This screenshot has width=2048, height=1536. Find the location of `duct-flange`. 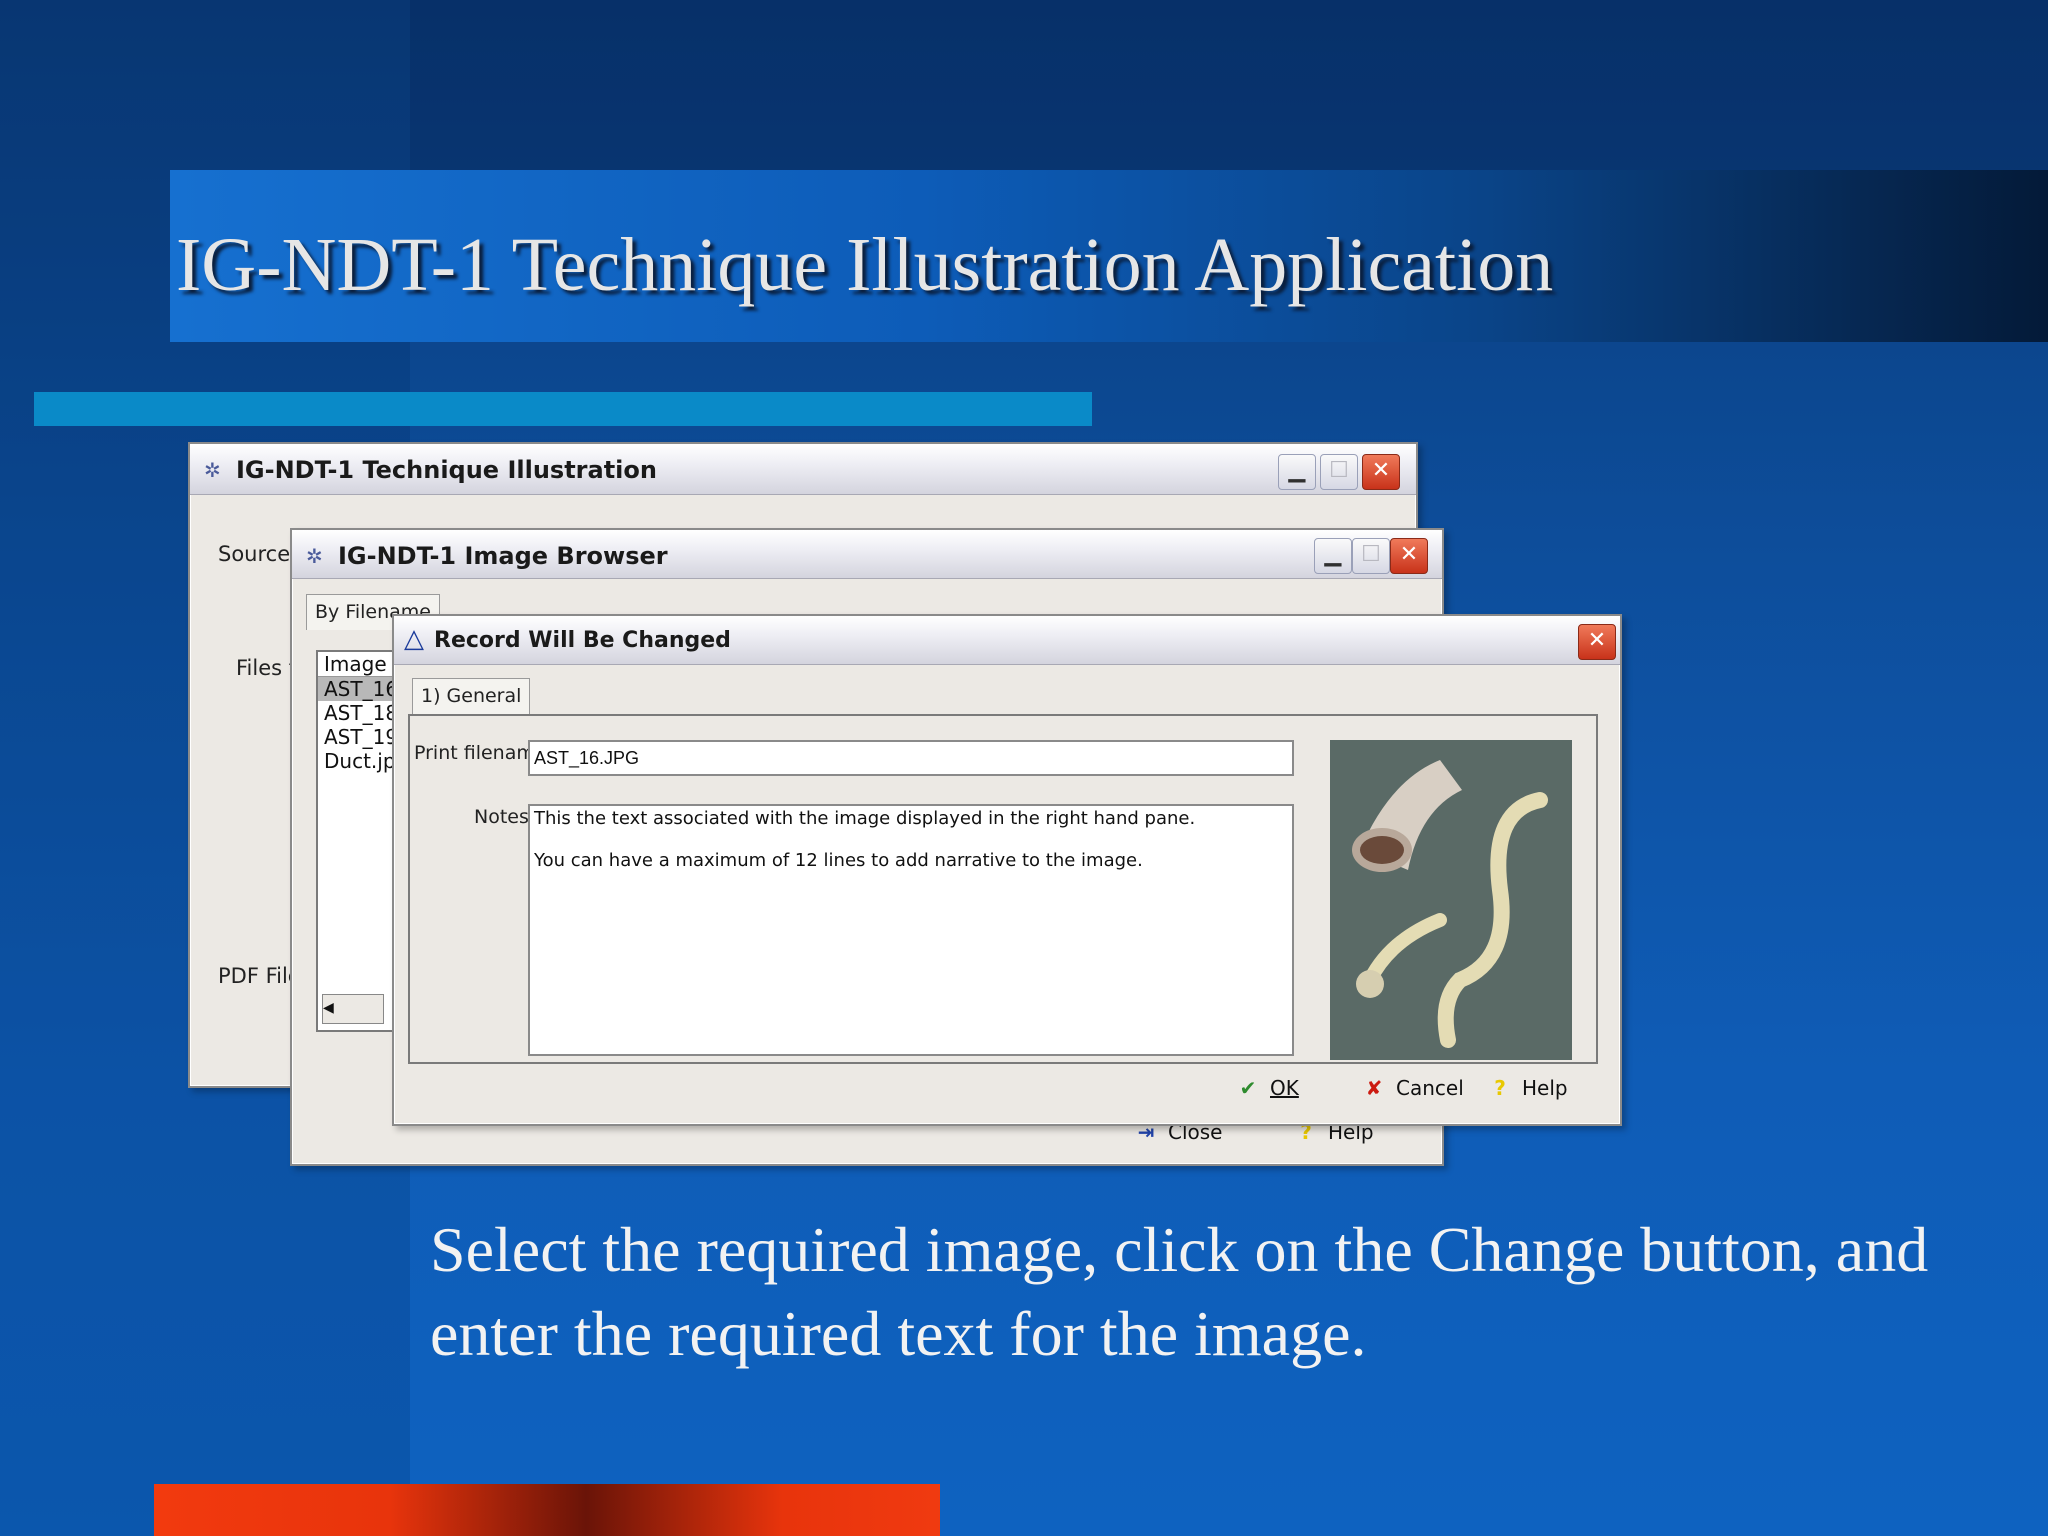

duct-flange is located at coordinates (1370, 984).